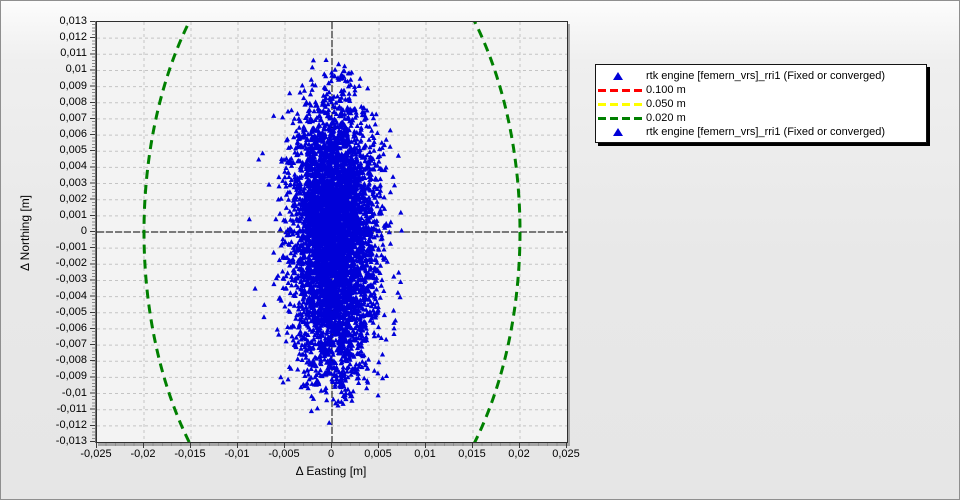 Image resolution: width=960 pixels, height=500 pixels. What do you see at coordinates (74, 392) in the screenshot?
I see `y-tick-label: -0,01` at bounding box center [74, 392].